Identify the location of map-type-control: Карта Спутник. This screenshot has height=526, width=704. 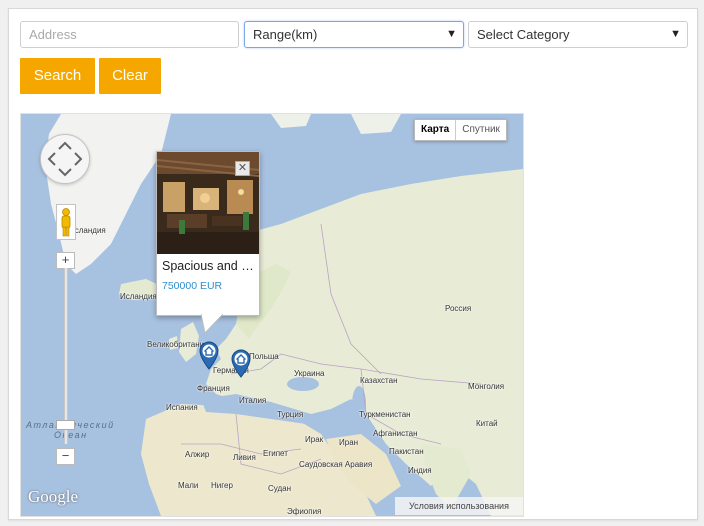
(460, 130).